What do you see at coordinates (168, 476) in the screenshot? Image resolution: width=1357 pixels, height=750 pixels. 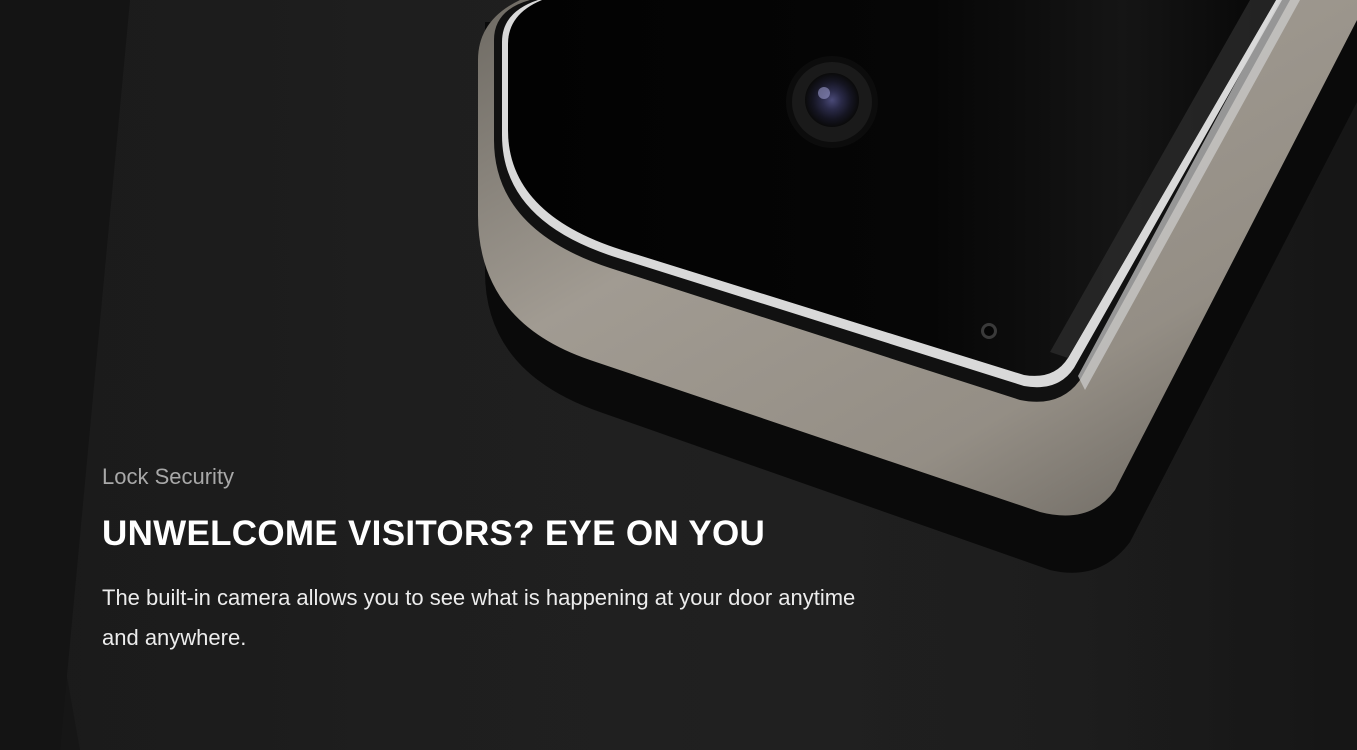 I see `section-eyebrow: Lock Security` at bounding box center [168, 476].